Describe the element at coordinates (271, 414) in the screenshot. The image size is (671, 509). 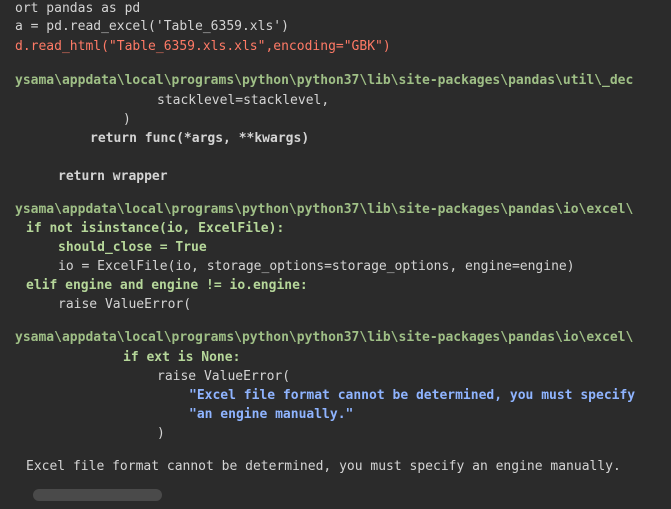
I see `code-line-error-string-2: "an engine manually."` at that location.